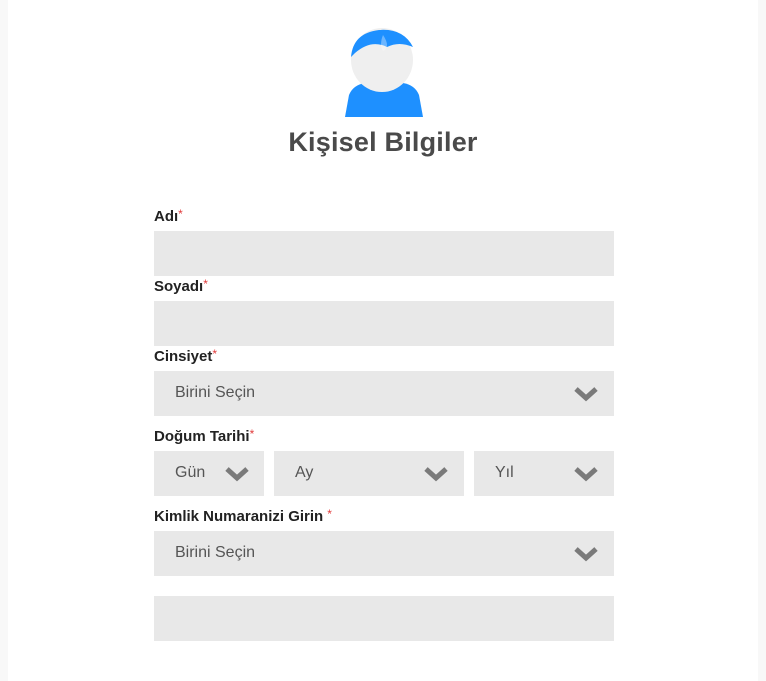 Image resolution: width=766 pixels, height=681 pixels. I want to click on gender-label-text: Cinsiyet, so click(183, 356).